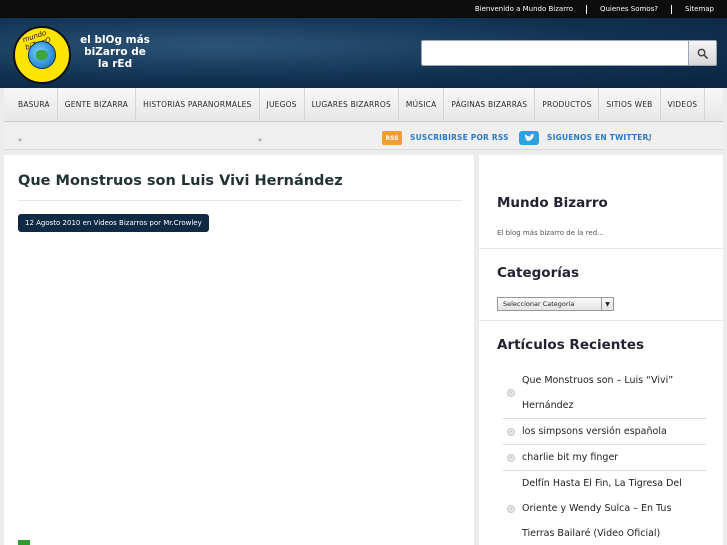  Describe the element at coordinates (282, 104) in the screenshot. I see `nav-item-juegos: JUEGOS` at that location.